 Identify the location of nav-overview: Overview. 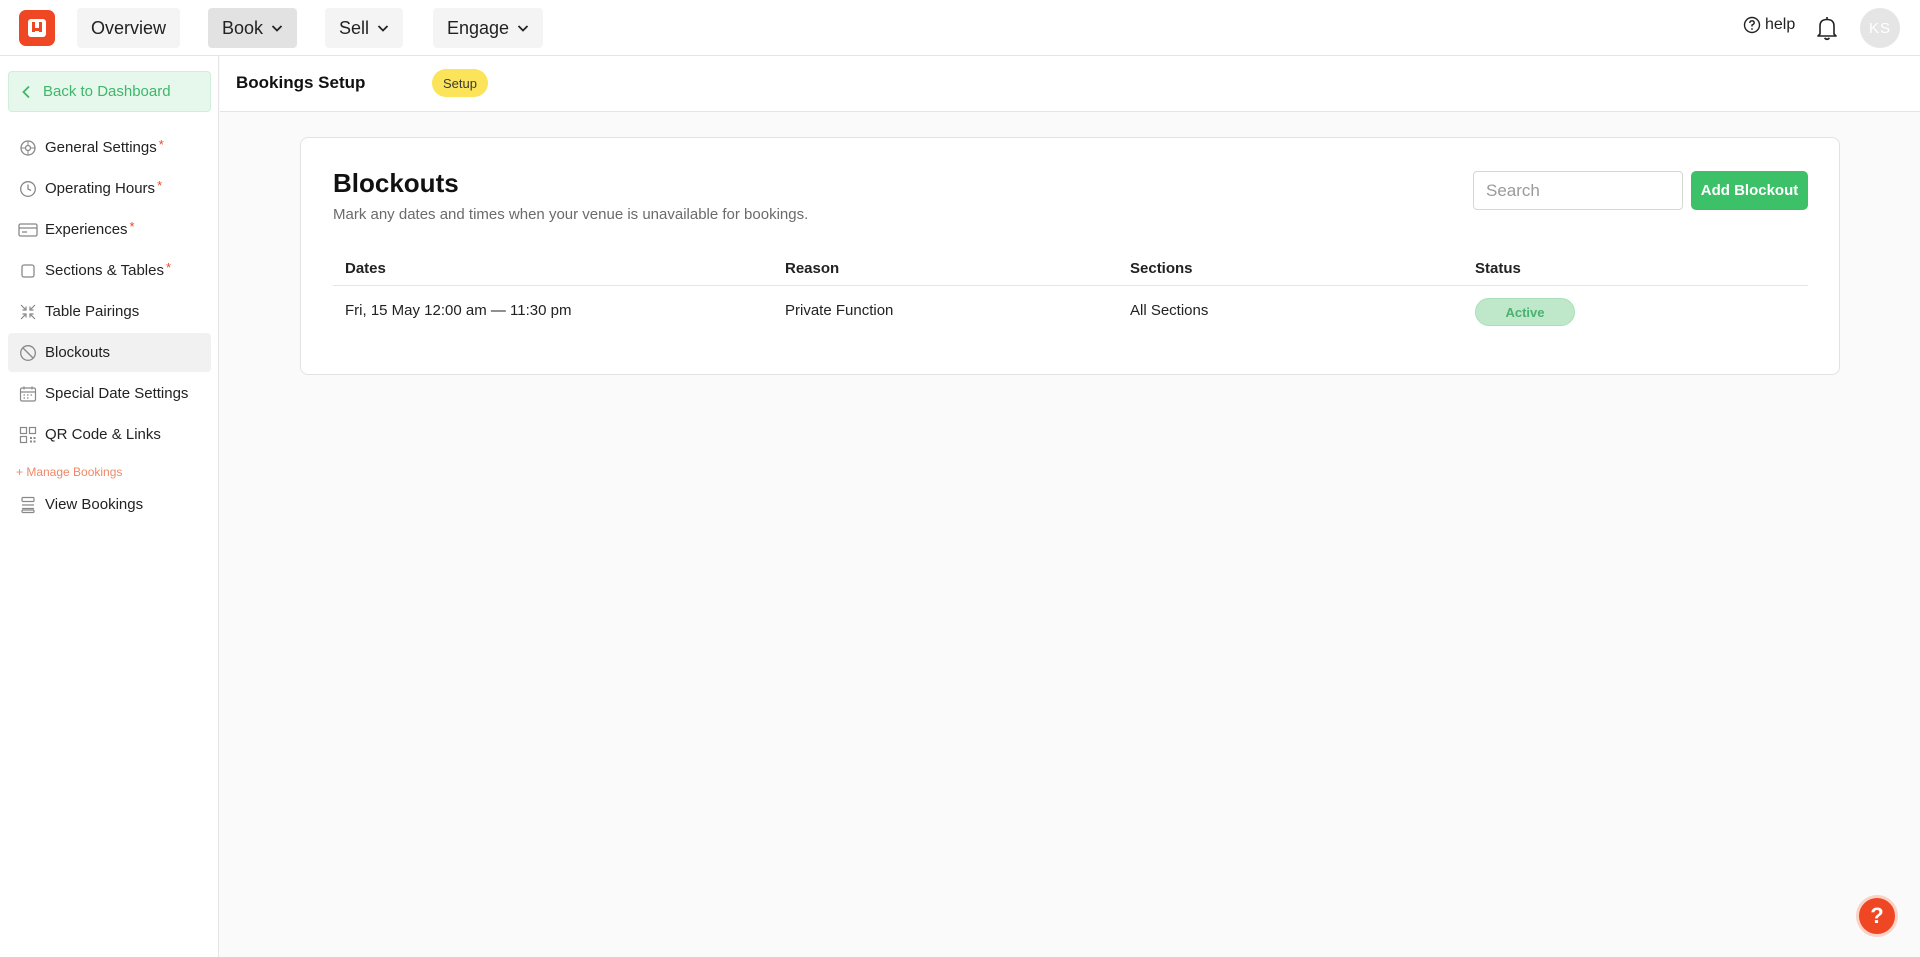
(129, 28).